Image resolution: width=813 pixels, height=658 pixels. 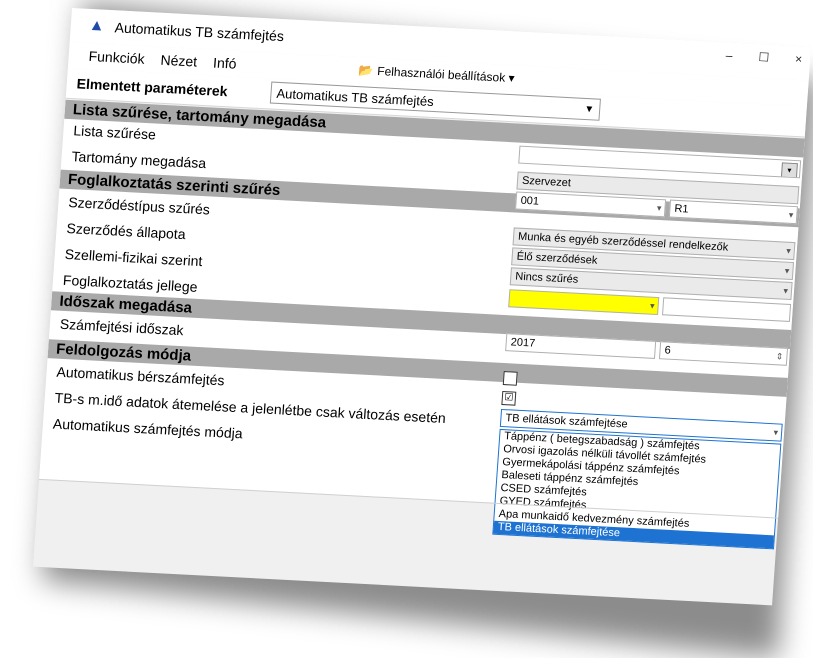 What do you see at coordinates (681, 209) in the screenshot?
I see `tartomany-to-value: R1` at bounding box center [681, 209].